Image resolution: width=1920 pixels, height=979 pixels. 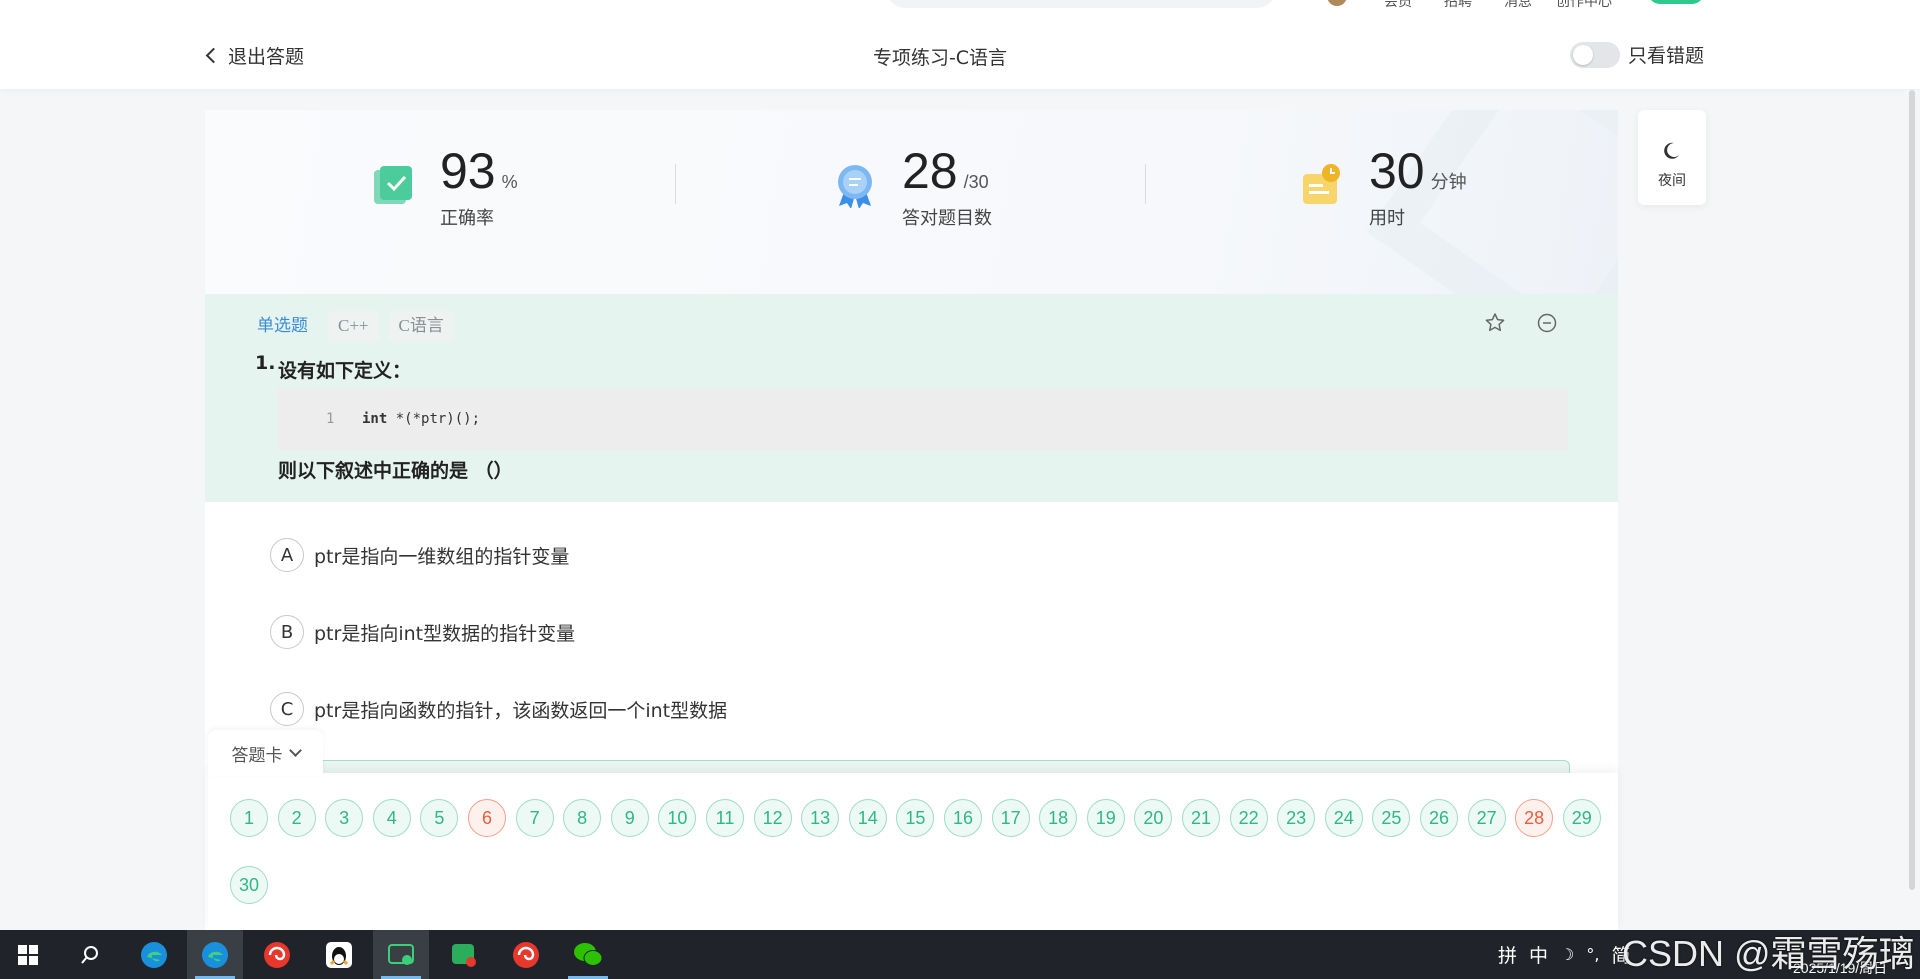 What do you see at coordinates (1584, 5) in the screenshot?
I see `nav-creator-center: 创作中心` at bounding box center [1584, 5].